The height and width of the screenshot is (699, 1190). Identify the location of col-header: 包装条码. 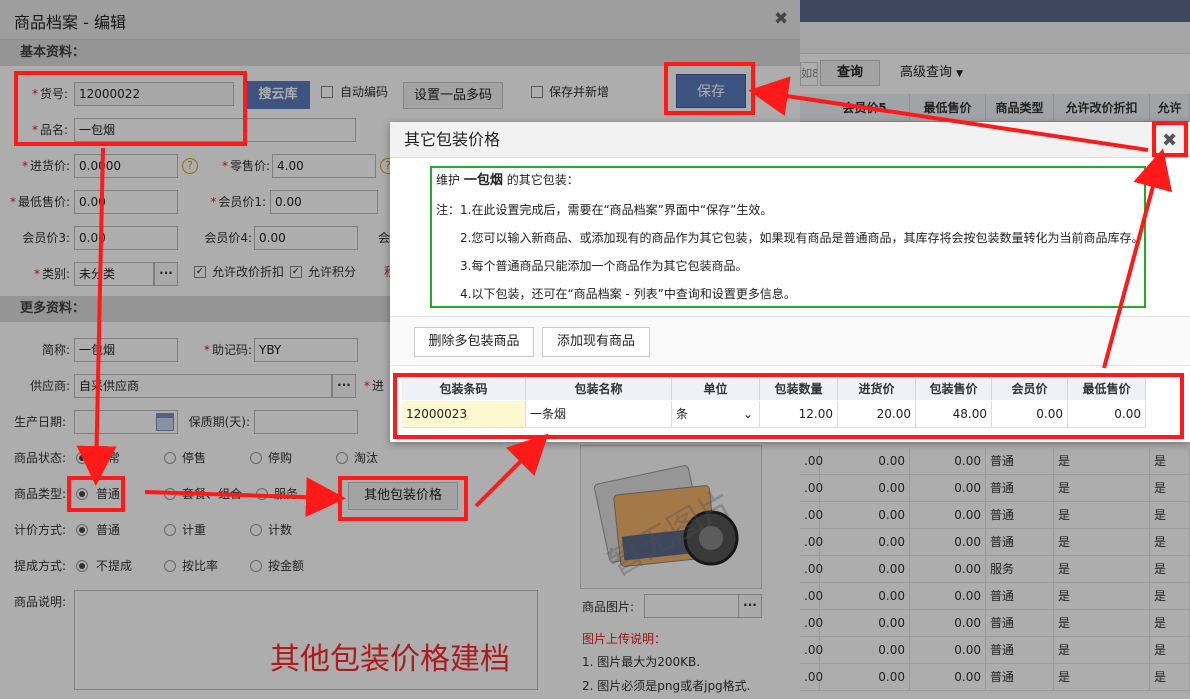
(464, 389).